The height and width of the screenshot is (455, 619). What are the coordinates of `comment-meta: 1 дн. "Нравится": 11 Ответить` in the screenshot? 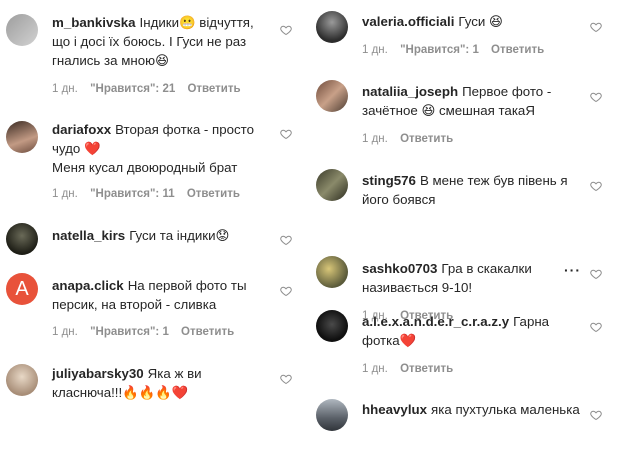 It's located at (150, 194).